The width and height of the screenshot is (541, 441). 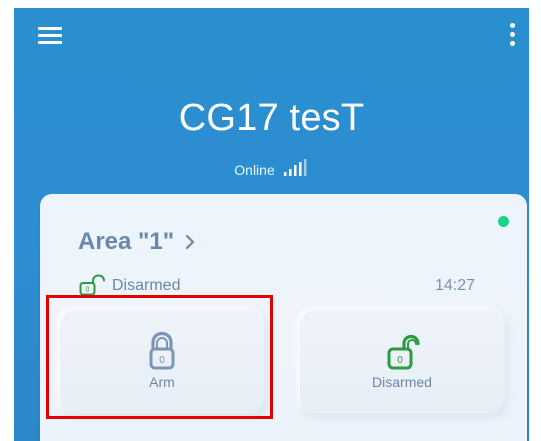 What do you see at coordinates (162, 350) in the screenshot?
I see `lock-closed-icon: 0` at bounding box center [162, 350].